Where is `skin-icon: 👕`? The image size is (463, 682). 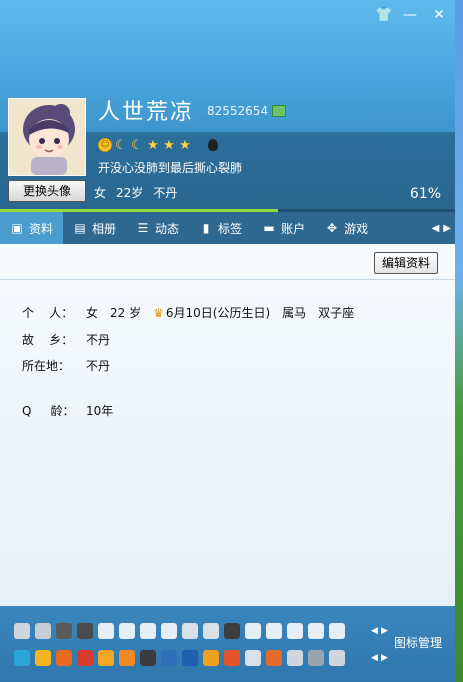
skin-icon: 👕 is located at coordinates (384, 15).